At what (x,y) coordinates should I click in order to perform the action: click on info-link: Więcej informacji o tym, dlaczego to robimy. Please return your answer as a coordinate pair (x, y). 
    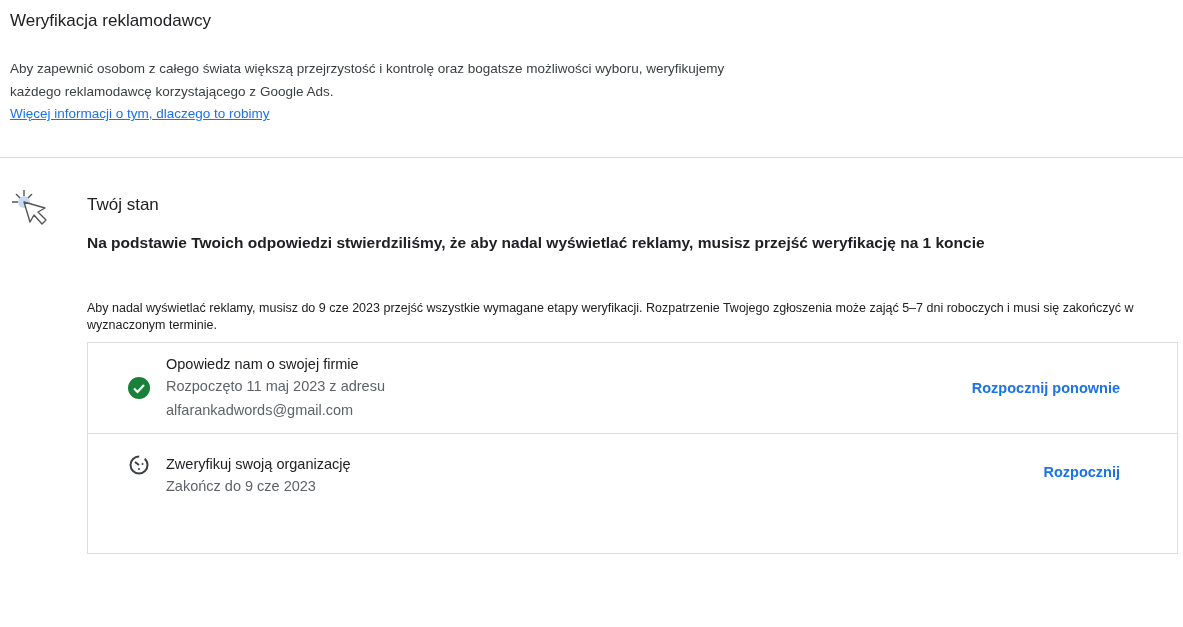
    Looking at the image, I should click on (140, 114).